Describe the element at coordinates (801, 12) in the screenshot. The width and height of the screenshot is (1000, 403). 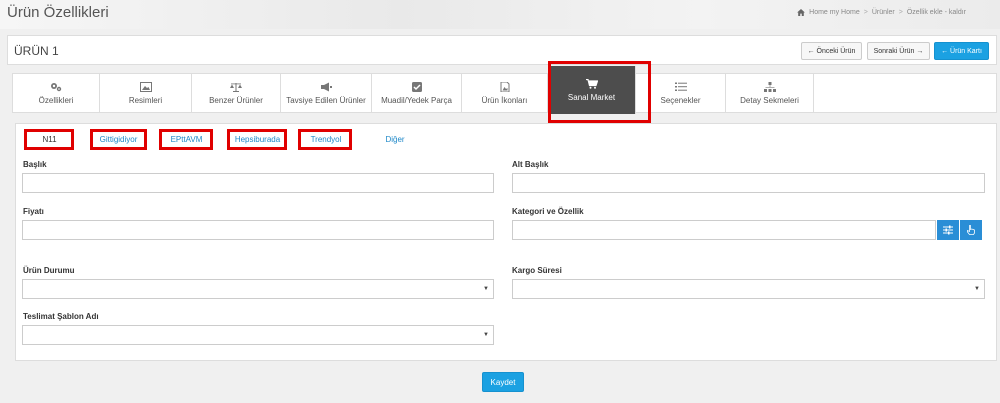
I see `home-icon` at that location.